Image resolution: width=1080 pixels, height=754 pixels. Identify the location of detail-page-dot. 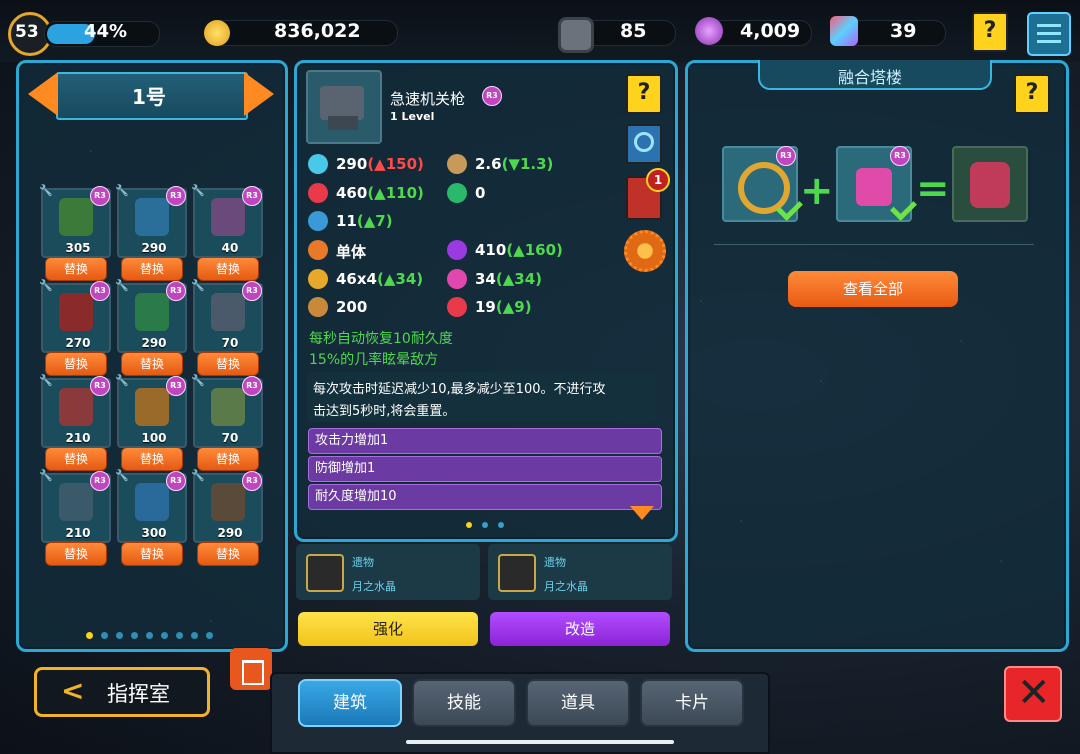
(501, 525).